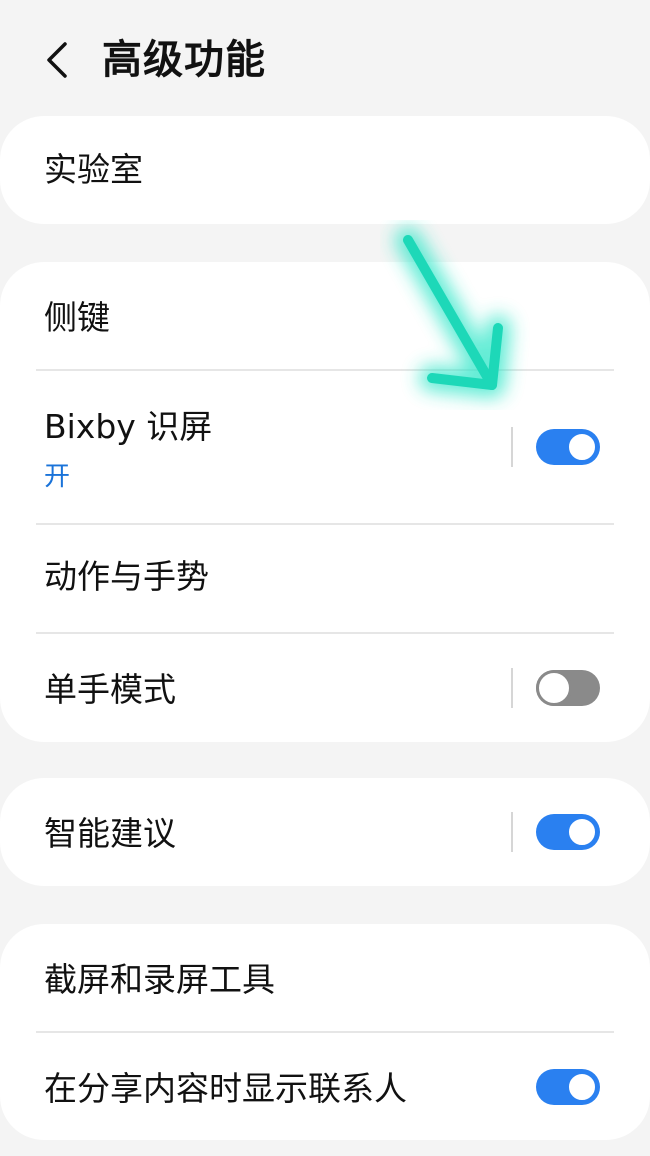 This screenshot has width=650, height=1156. I want to click on bixby-vision-toggle, so click(568, 447).